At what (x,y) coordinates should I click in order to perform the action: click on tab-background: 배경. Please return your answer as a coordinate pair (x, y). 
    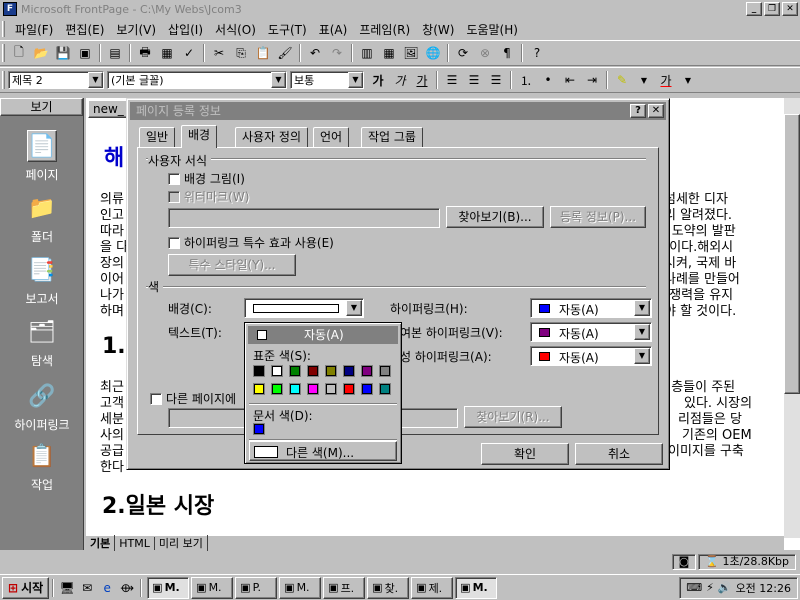
    Looking at the image, I should click on (199, 136).